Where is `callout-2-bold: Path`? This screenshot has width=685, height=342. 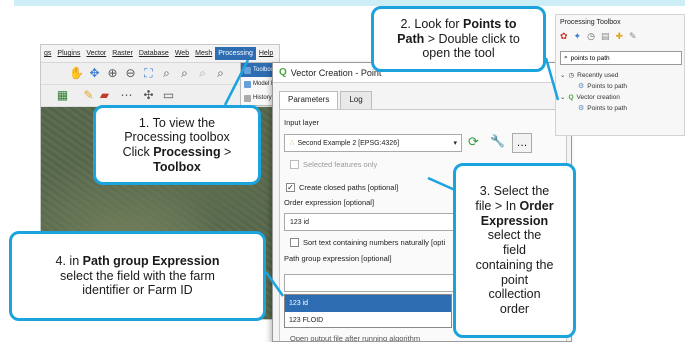
callout-2-bold: Path is located at coordinates (411, 38).